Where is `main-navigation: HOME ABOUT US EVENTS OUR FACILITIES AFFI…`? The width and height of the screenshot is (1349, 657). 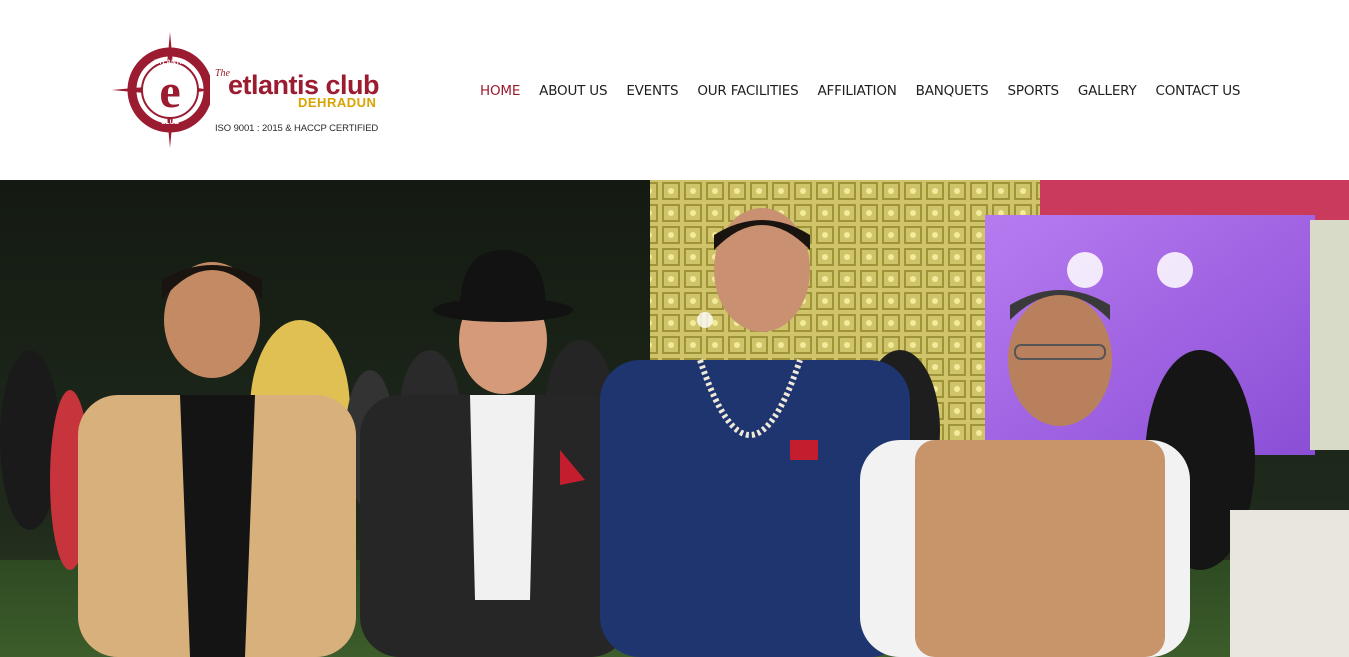 main-navigation: HOME ABOUT US EVENTS OUR FACILITIES AFFI… is located at coordinates (869, 91).